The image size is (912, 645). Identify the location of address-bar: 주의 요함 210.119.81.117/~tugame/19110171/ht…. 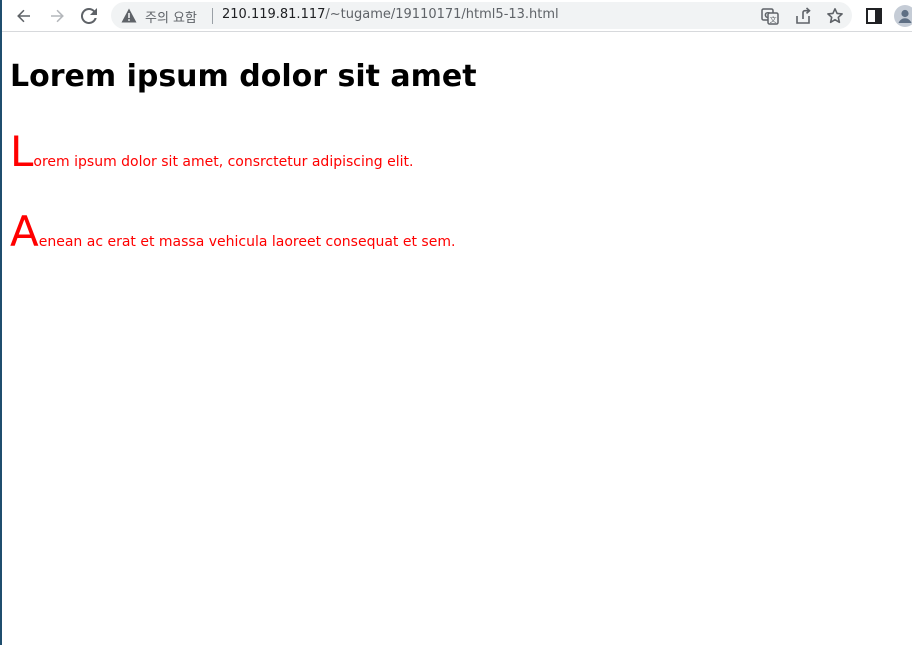
(481, 15).